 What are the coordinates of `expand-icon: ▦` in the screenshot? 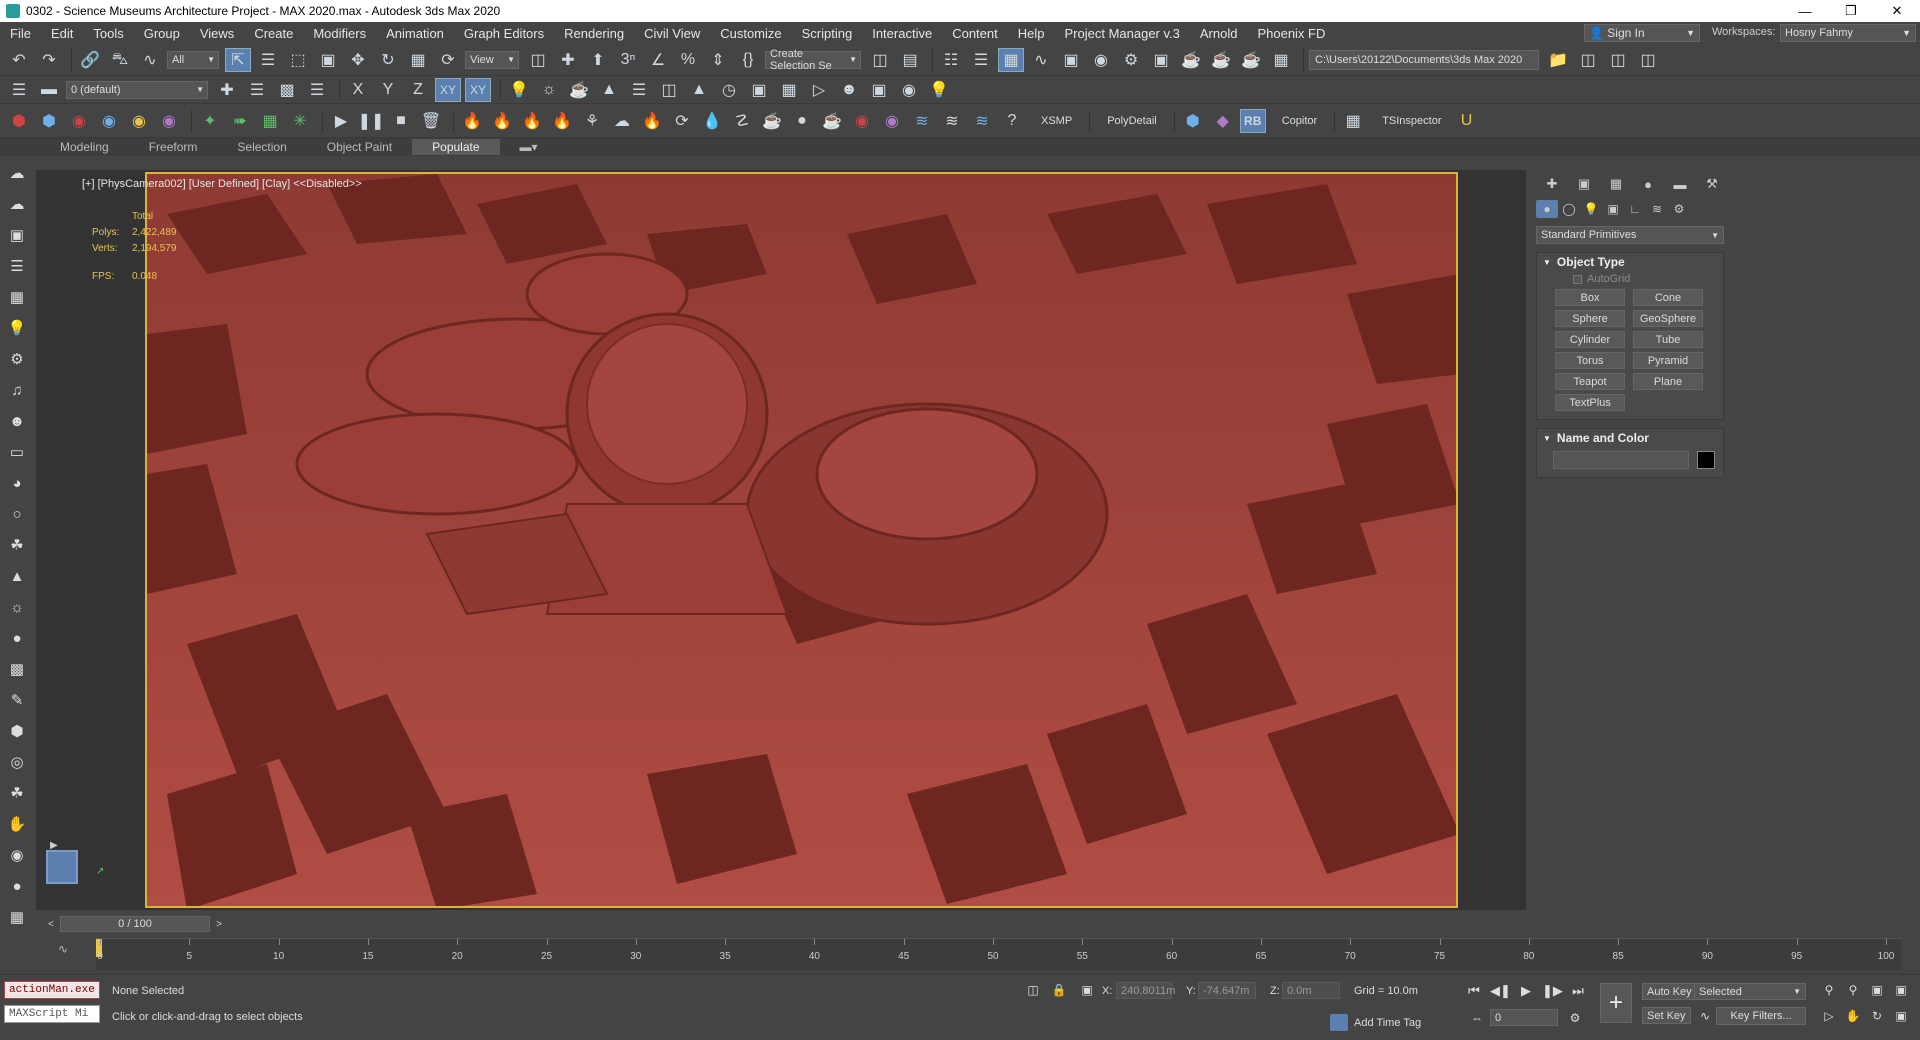 It's located at (789, 90).